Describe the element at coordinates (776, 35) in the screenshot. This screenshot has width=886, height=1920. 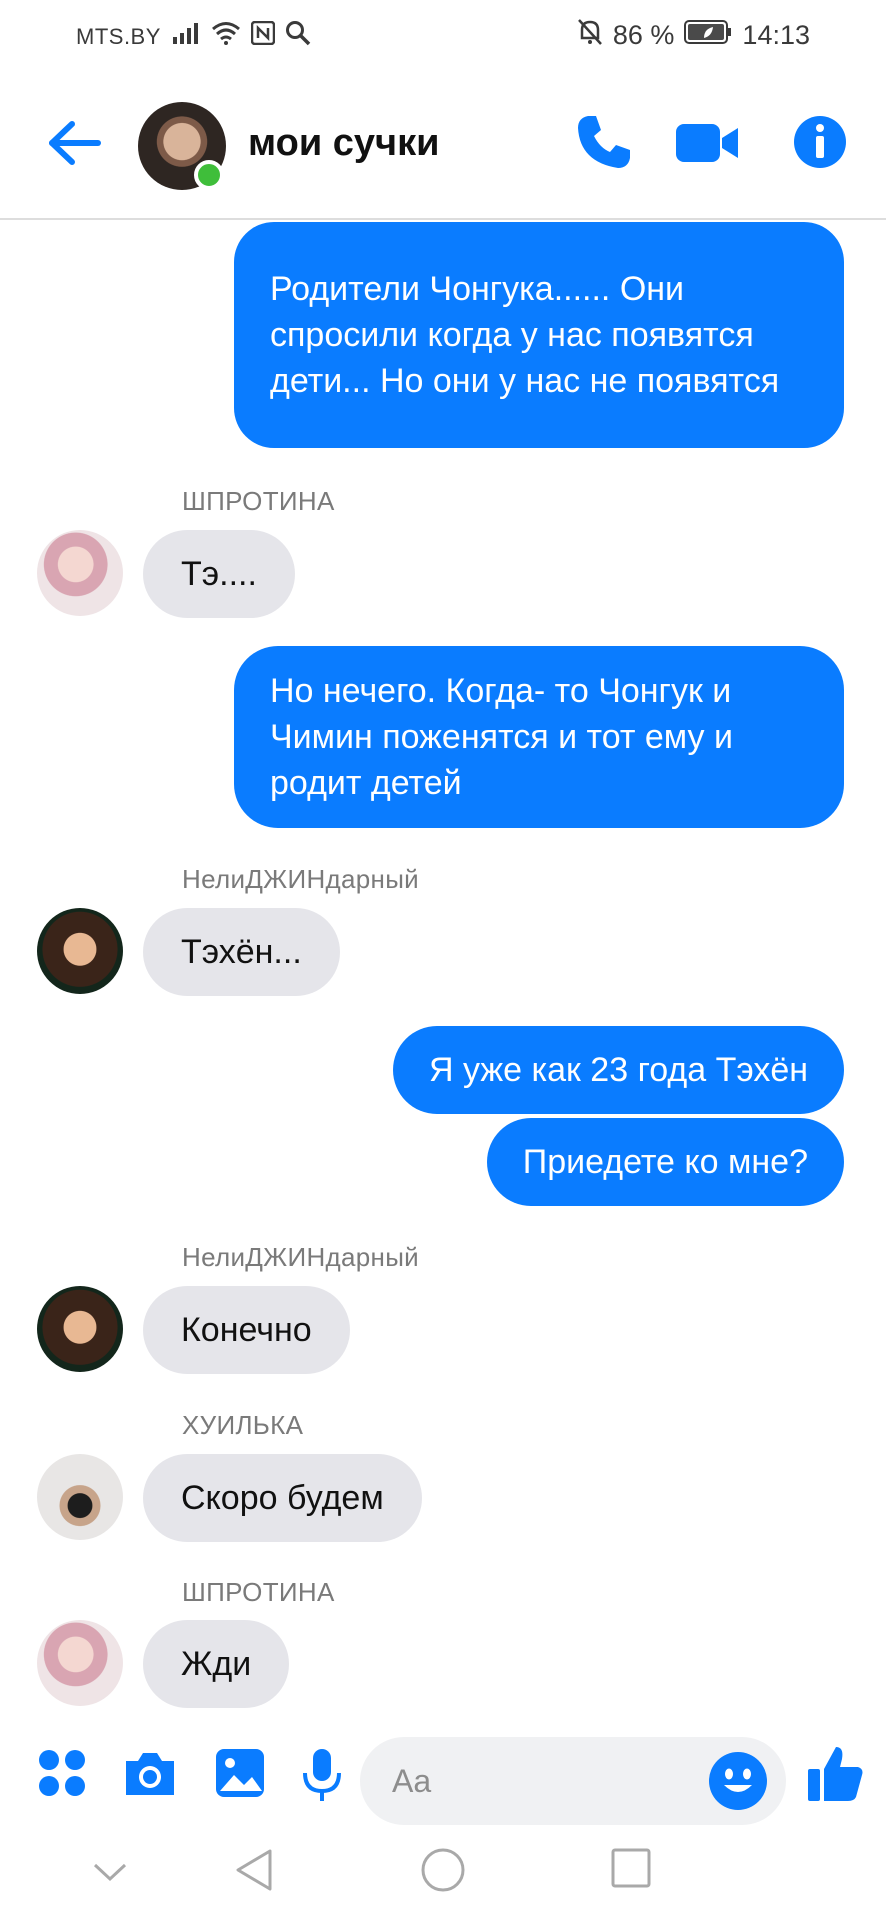
I see `clock: 14:13` at that location.